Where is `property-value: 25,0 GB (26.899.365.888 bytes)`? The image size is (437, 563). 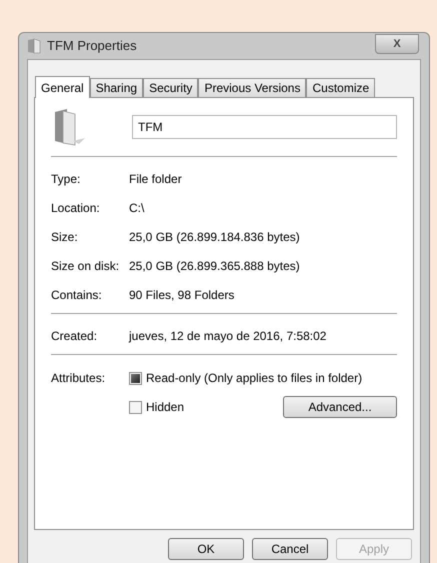
property-value: 25,0 GB (26.899.365.888 bytes) is located at coordinates (214, 266).